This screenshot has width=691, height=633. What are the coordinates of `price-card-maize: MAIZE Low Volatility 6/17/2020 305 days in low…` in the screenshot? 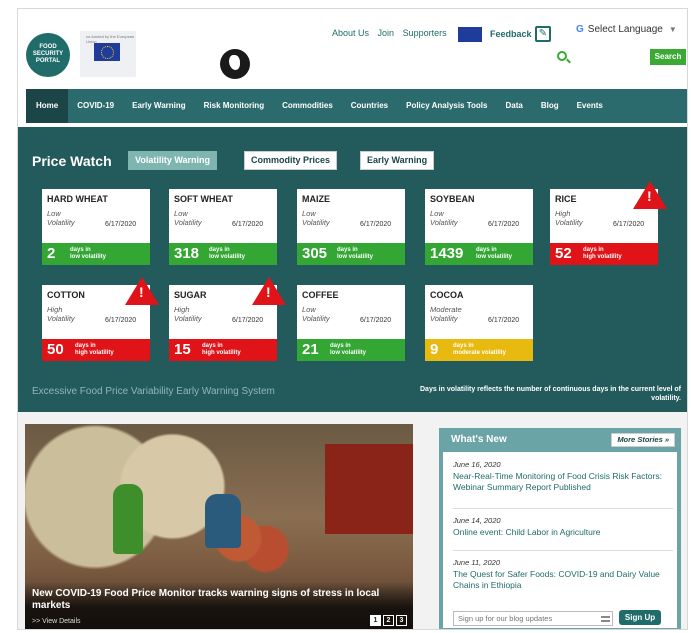 It's located at (351, 227).